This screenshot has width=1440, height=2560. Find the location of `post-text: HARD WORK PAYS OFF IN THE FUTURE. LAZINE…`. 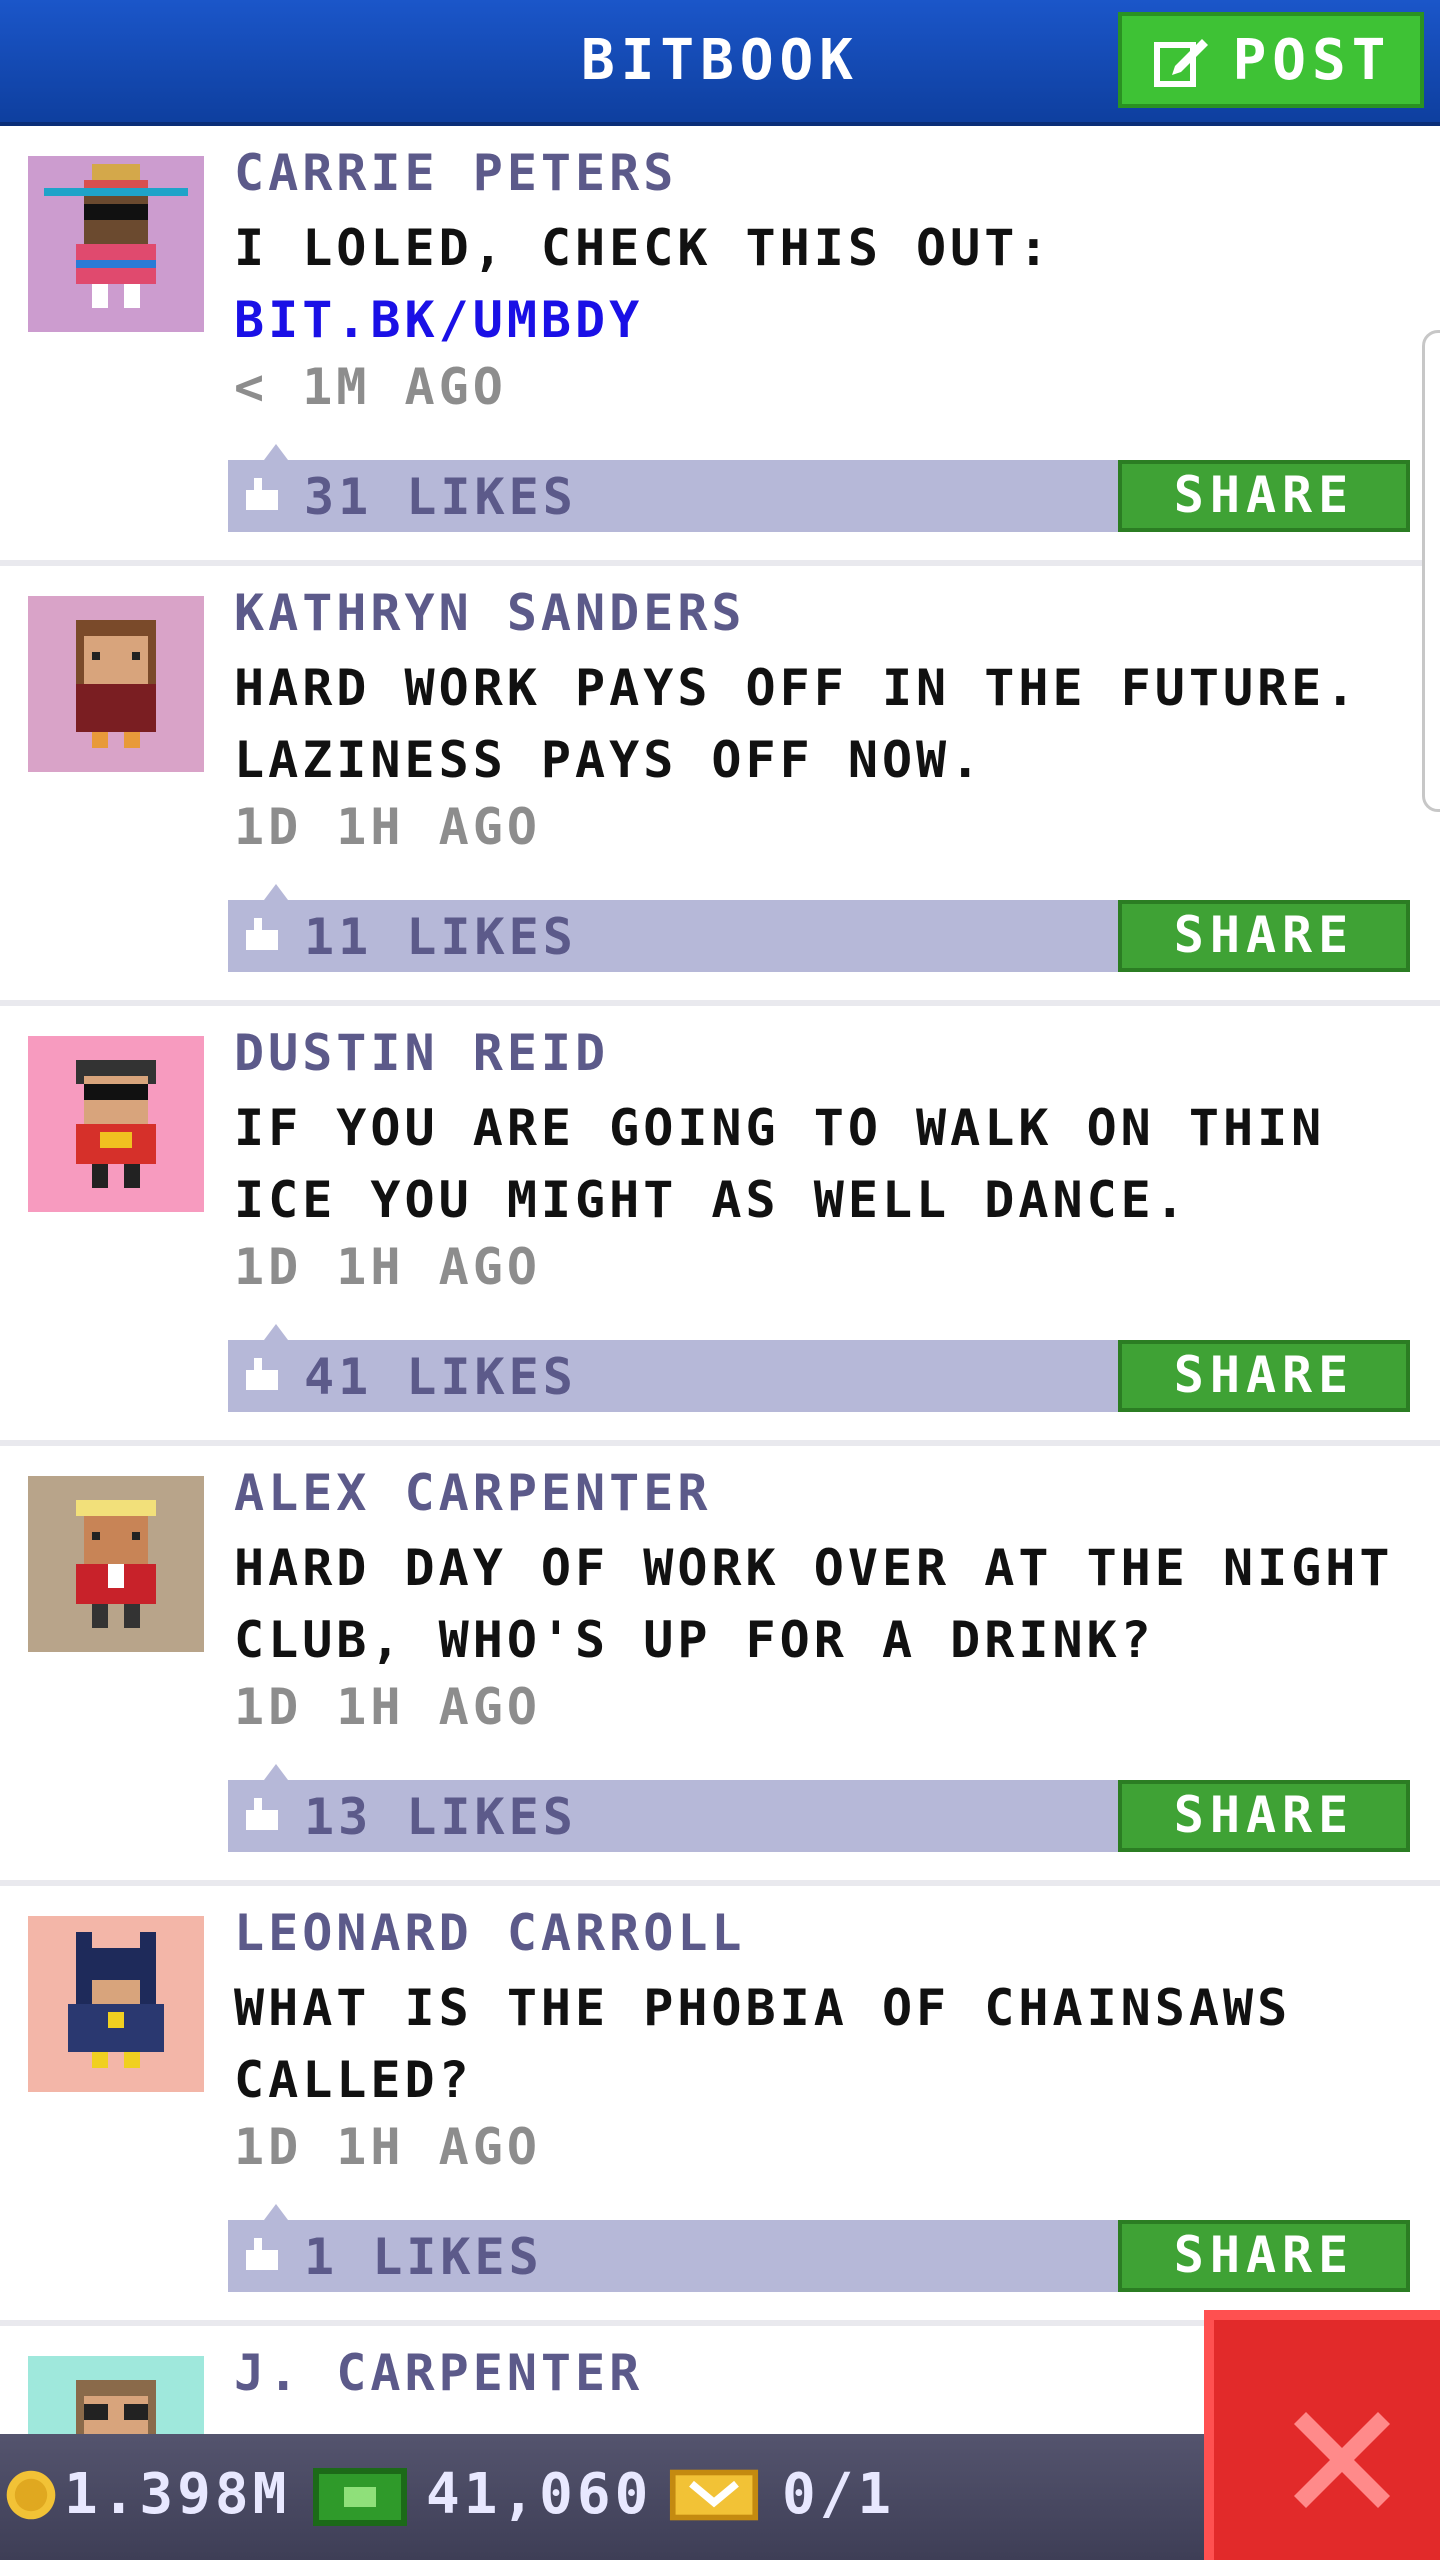

post-text: HARD WORK PAYS OFF IN THE FUTURE. LAZINE… is located at coordinates (797, 724).